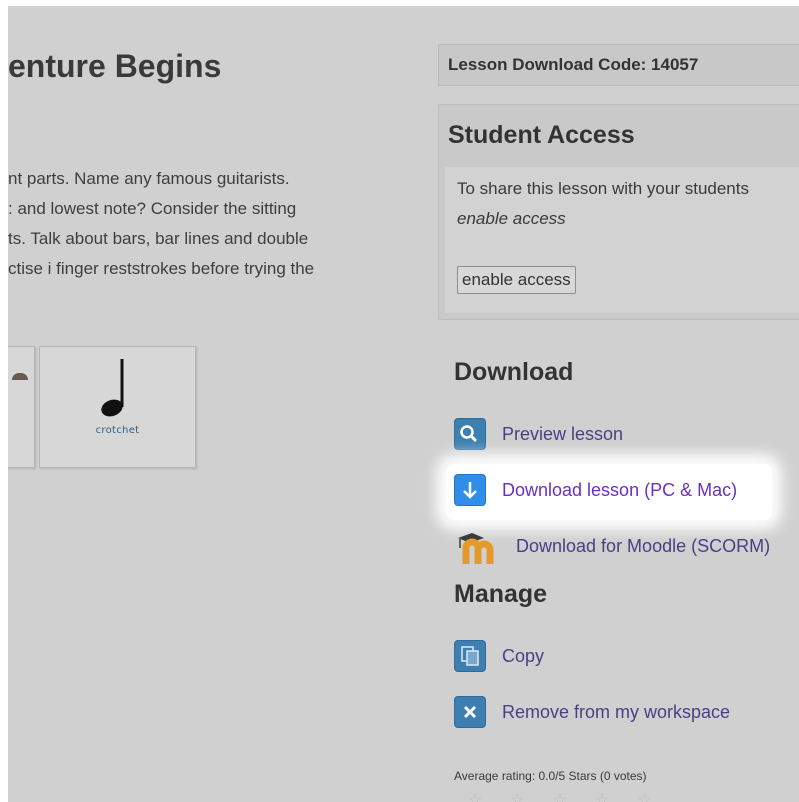 The image size is (799, 802). What do you see at coordinates (573, 64) in the screenshot?
I see `download-code-text: Lesson Download Code: 14057` at bounding box center [573, 64].